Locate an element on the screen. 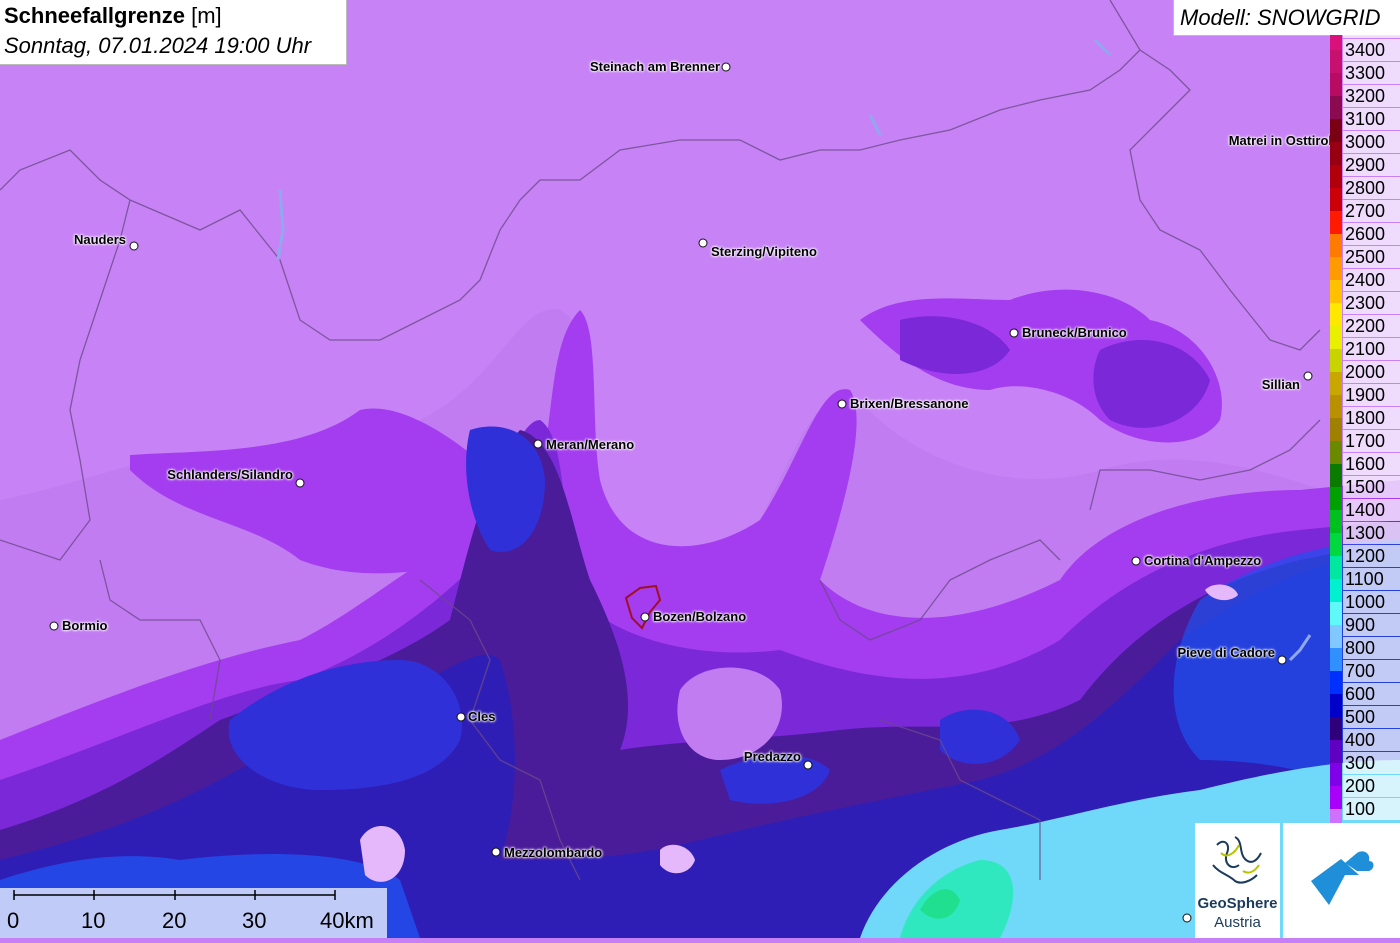 The image size is (1400, 943). legend-label: 1400 is located at coordinates (1371, 510).